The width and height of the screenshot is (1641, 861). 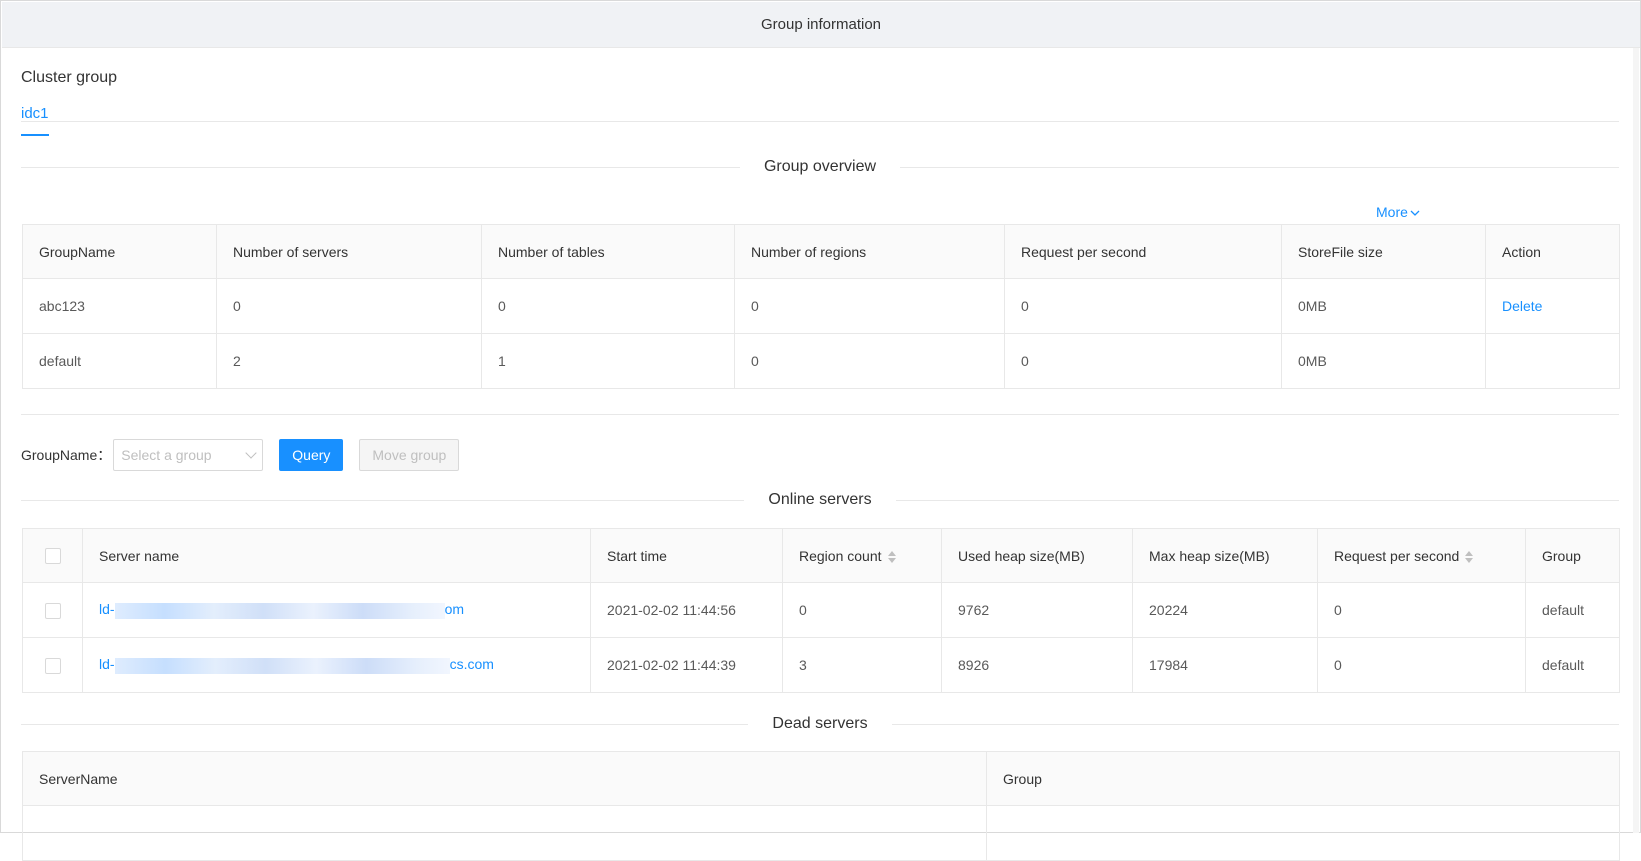 What do you see at coordinates (840, 555) in the screenshot?
I see `column-header-label: Region count` at bounding box center [840, 555].